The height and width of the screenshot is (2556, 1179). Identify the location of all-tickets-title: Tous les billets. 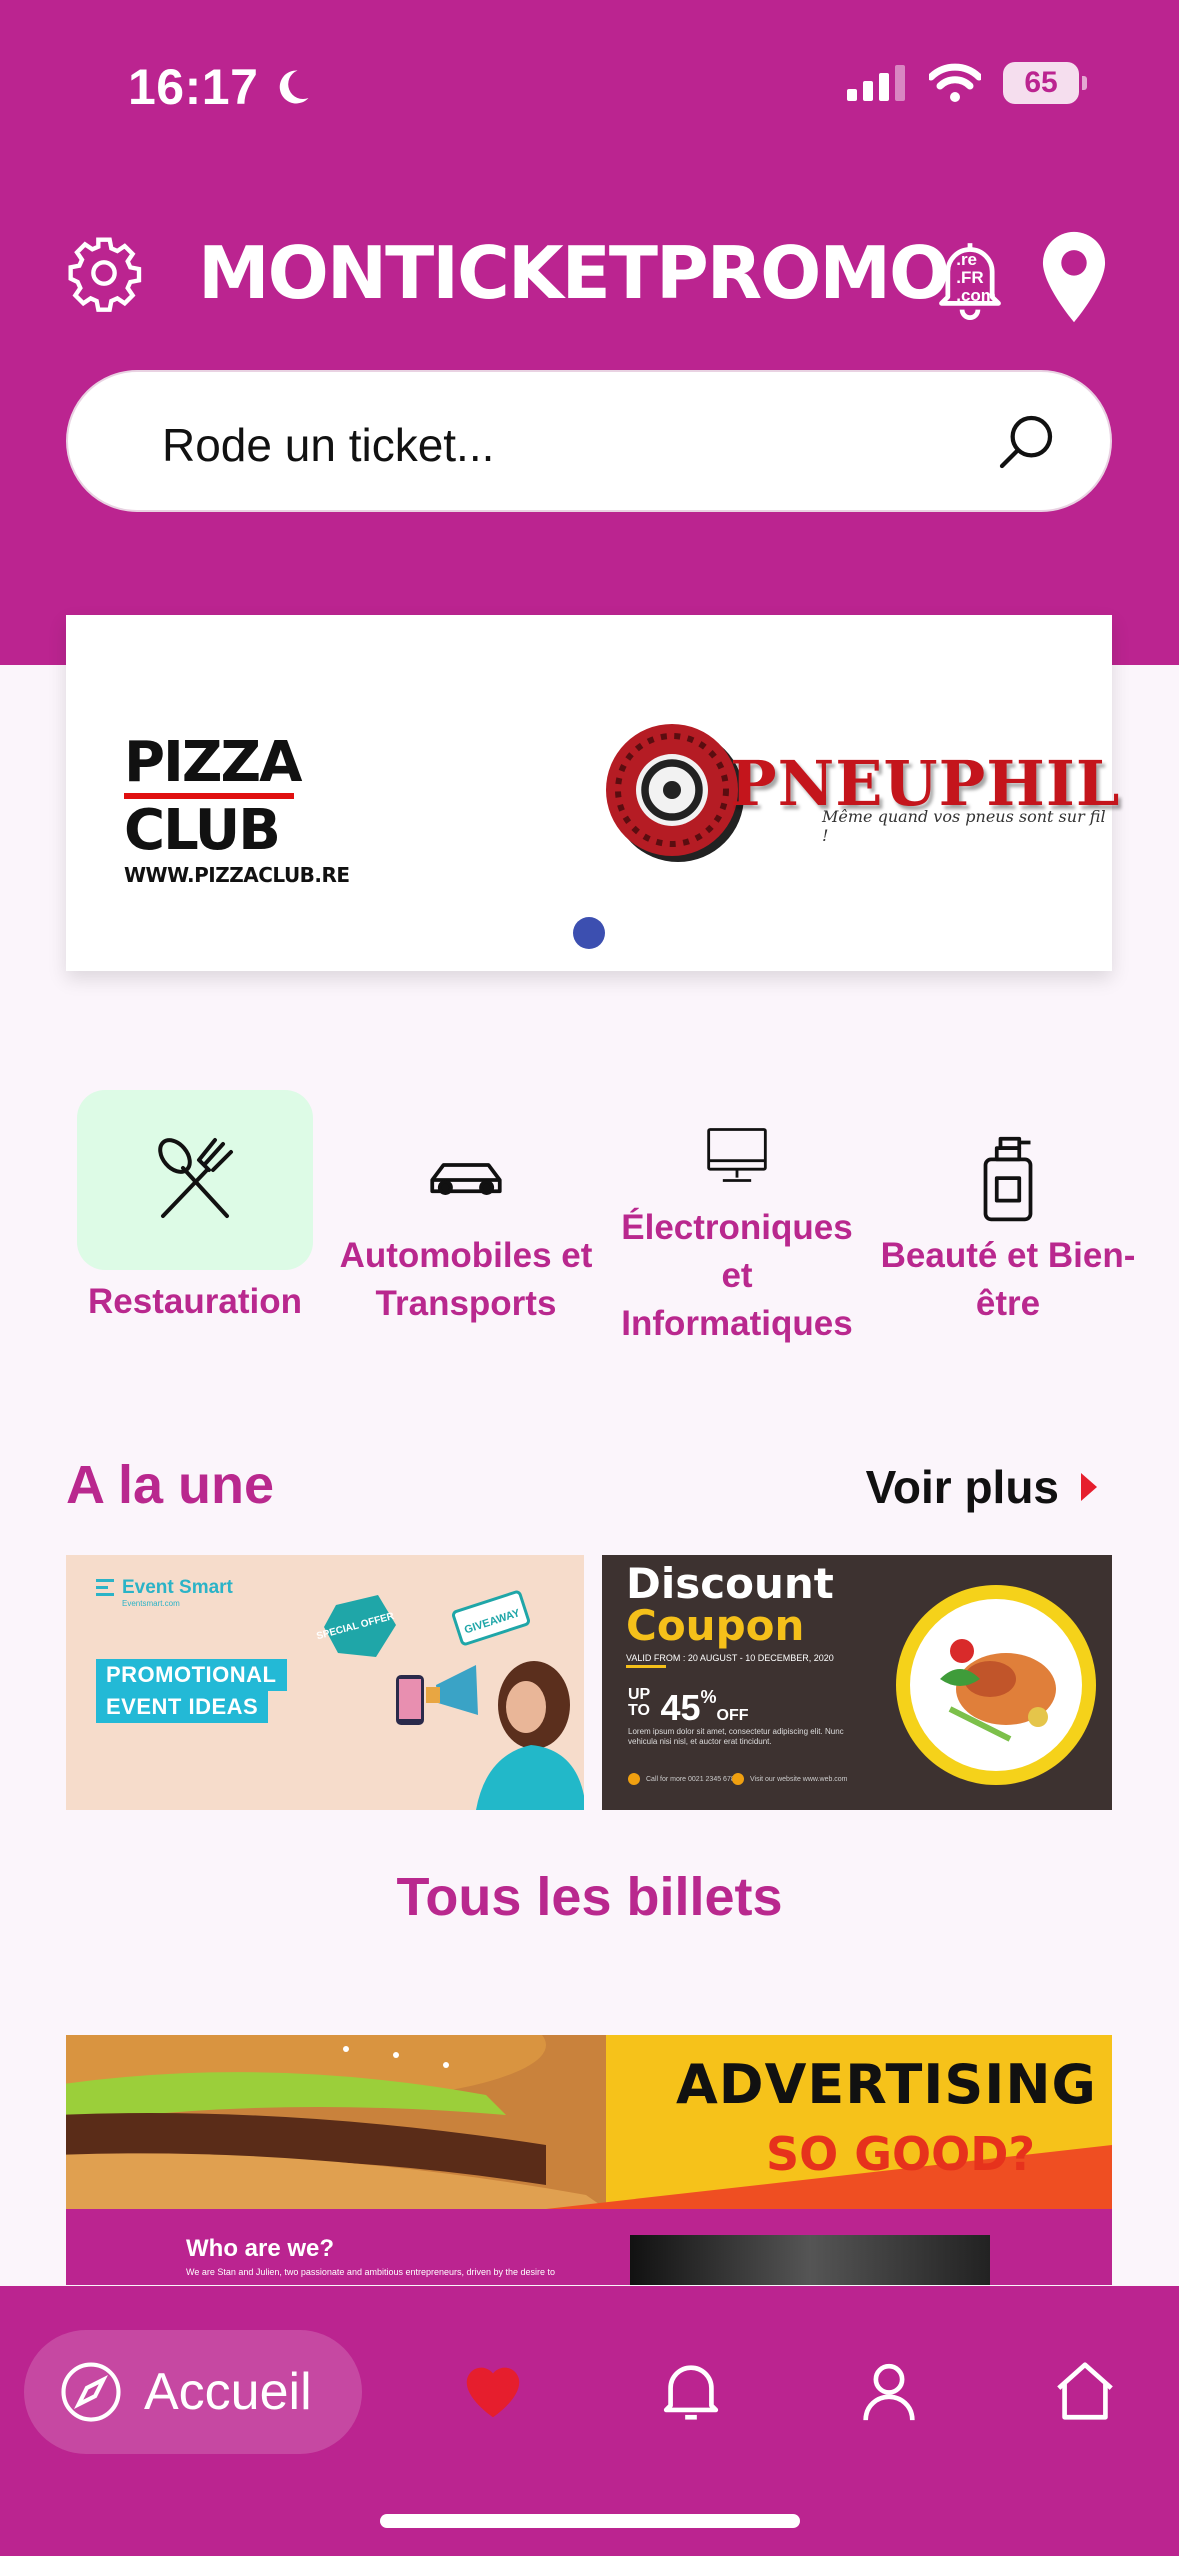
(589, 1897).